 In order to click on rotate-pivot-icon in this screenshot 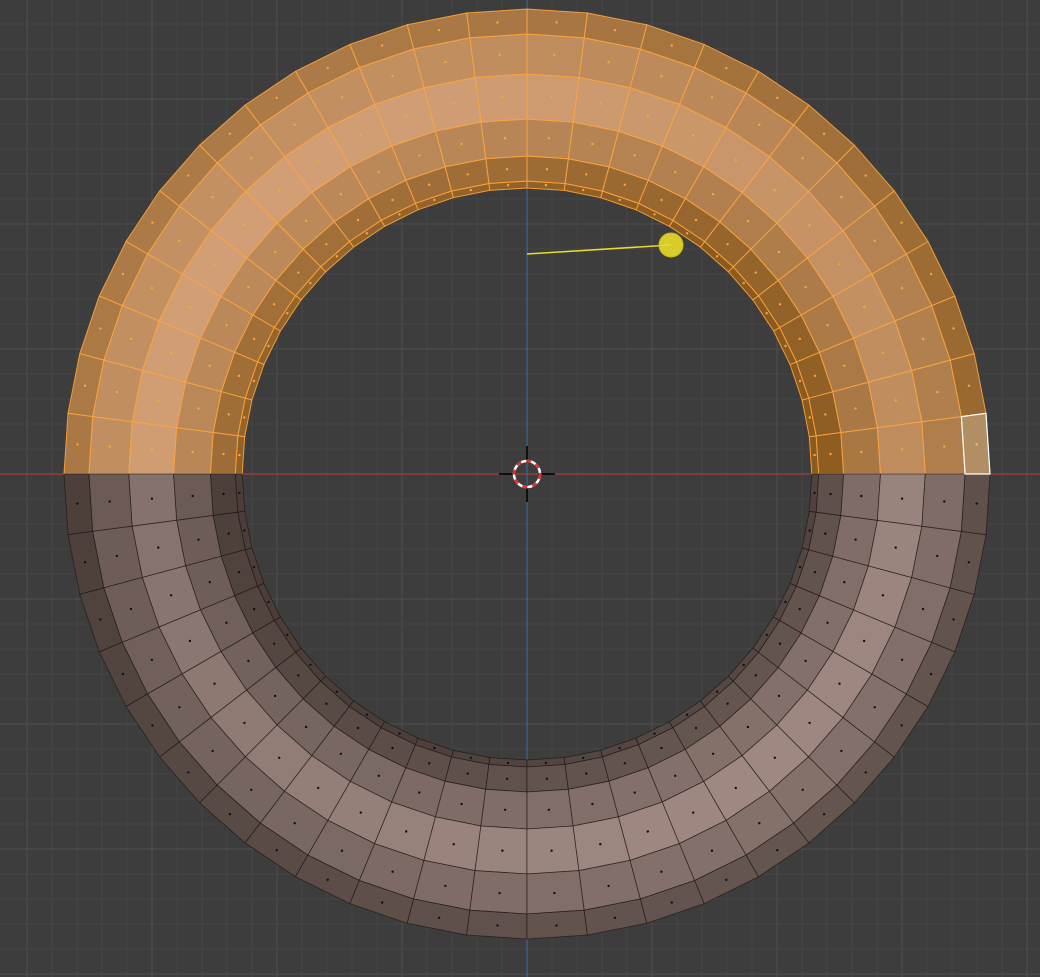, I will do `click(605, 245)`.